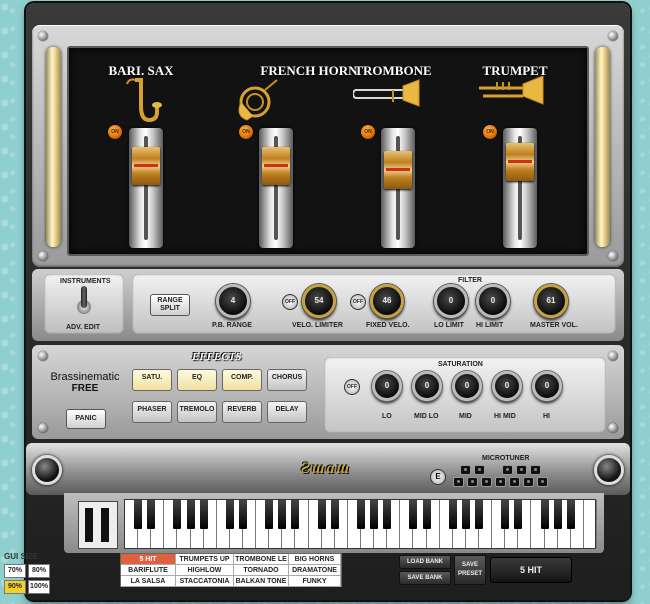 Image resolution: width=650 pixels, height=604 pixels. Describe the element at coordinates (319, 301) in the screenshot. I see `velo-limiter-knob: 54` at that location.